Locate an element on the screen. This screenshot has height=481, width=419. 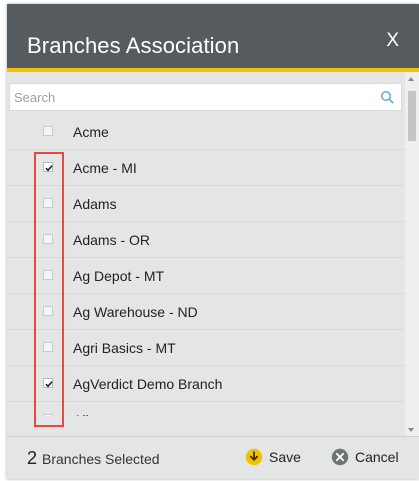
scroll-up-arrow-icon is located at coordinates (411, 79).